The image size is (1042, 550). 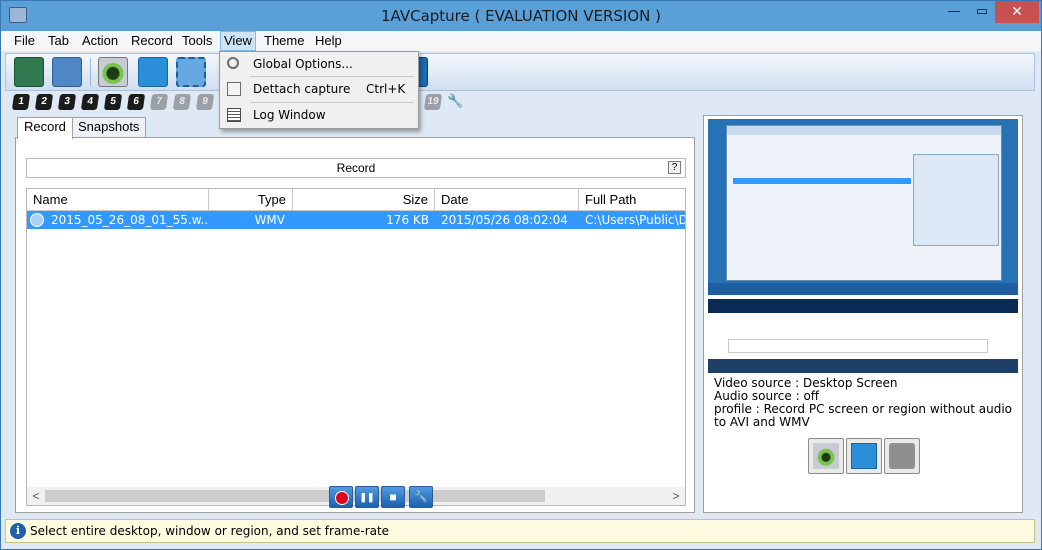 I want to click on log-document-icon, so click(x=234, y=115).